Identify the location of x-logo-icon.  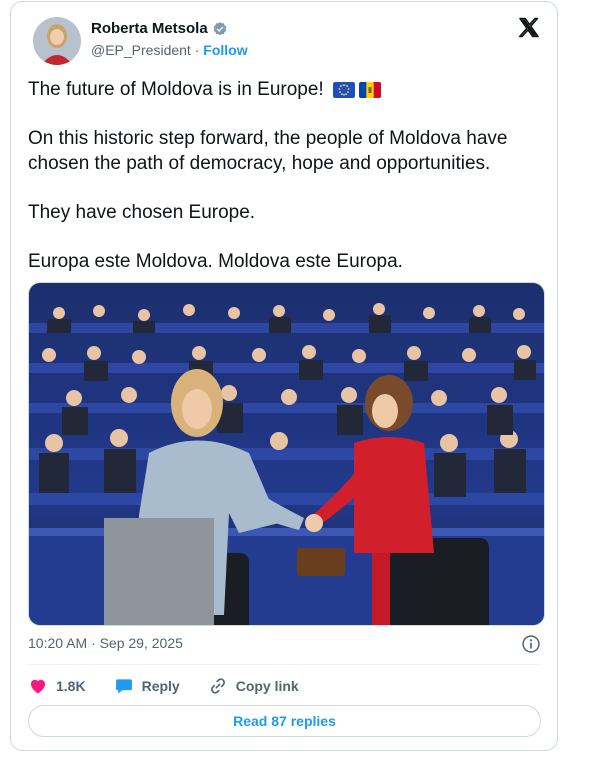
(529, 28).